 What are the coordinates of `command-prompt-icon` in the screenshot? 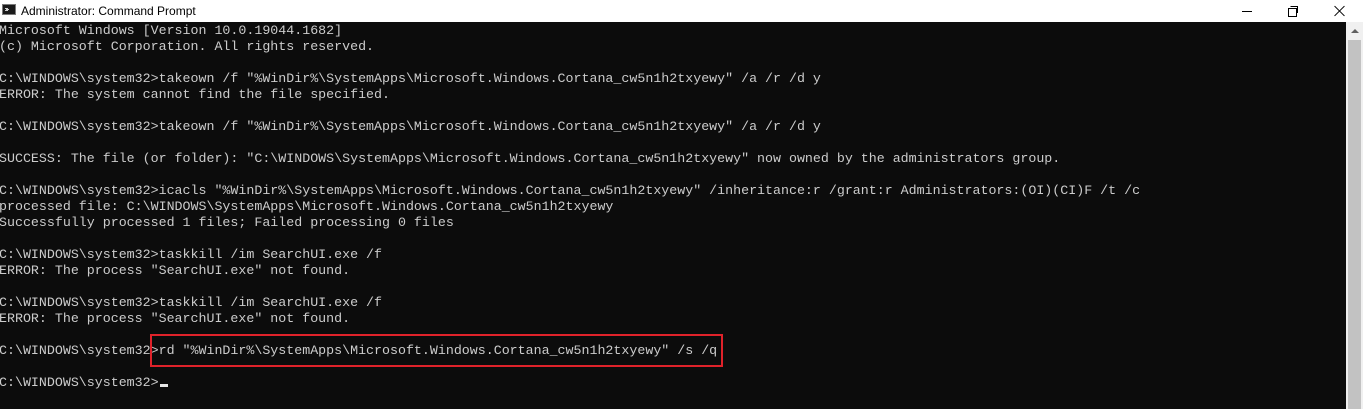 It's located at (9, 9).